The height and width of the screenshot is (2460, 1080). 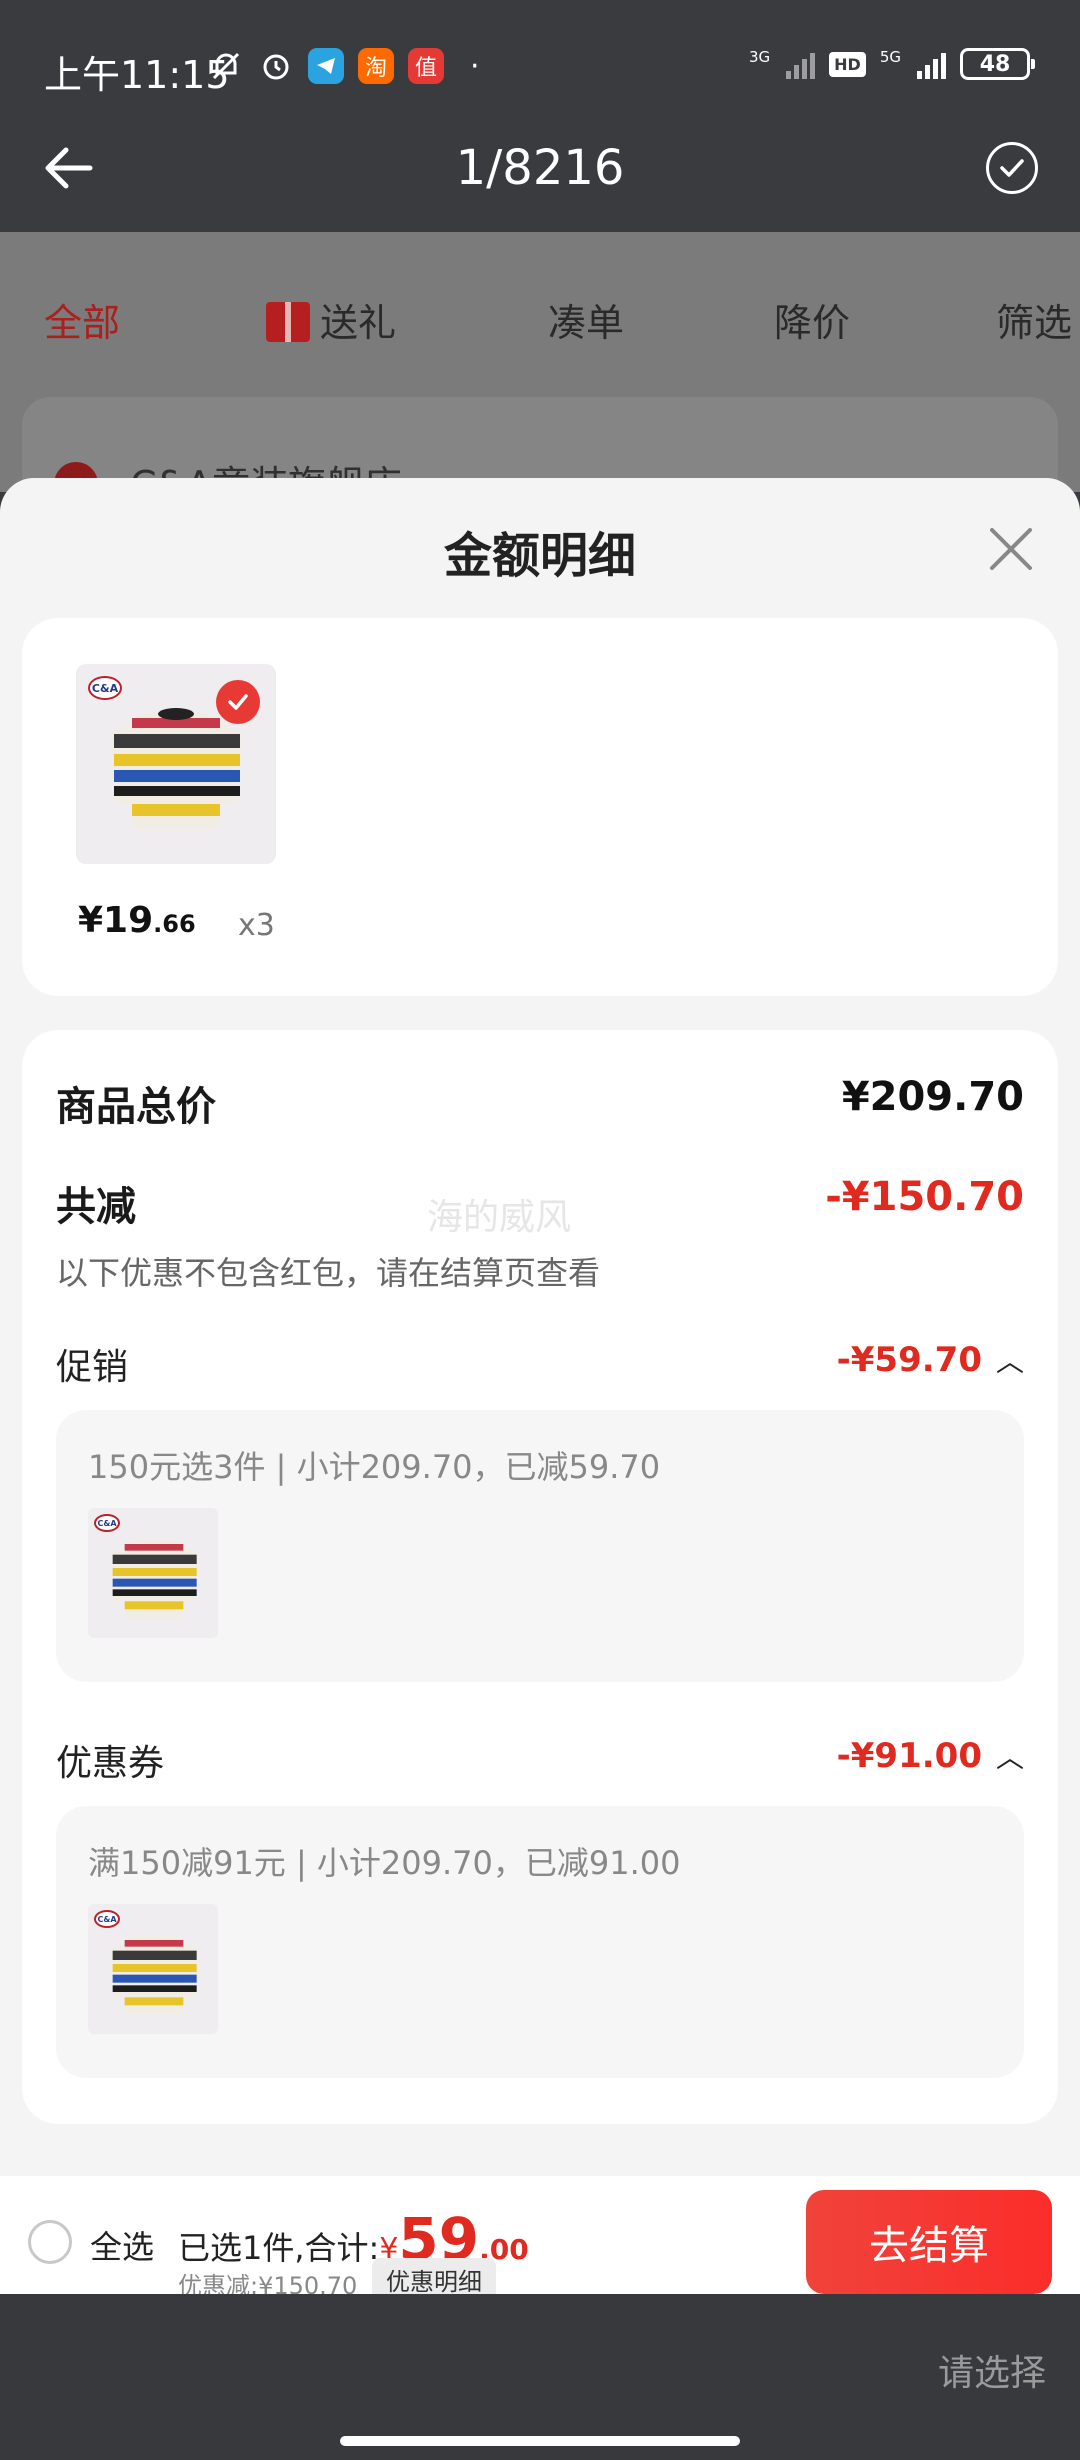 I want to click on tab-price-drop: 降价, so click(x=812, y=319).